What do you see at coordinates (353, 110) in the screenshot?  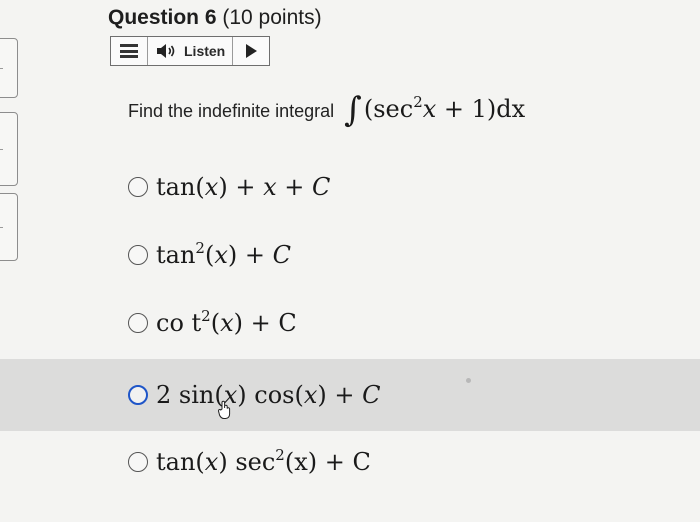 I see `integral-symbol: ∫` at bounding box center [353, 110].